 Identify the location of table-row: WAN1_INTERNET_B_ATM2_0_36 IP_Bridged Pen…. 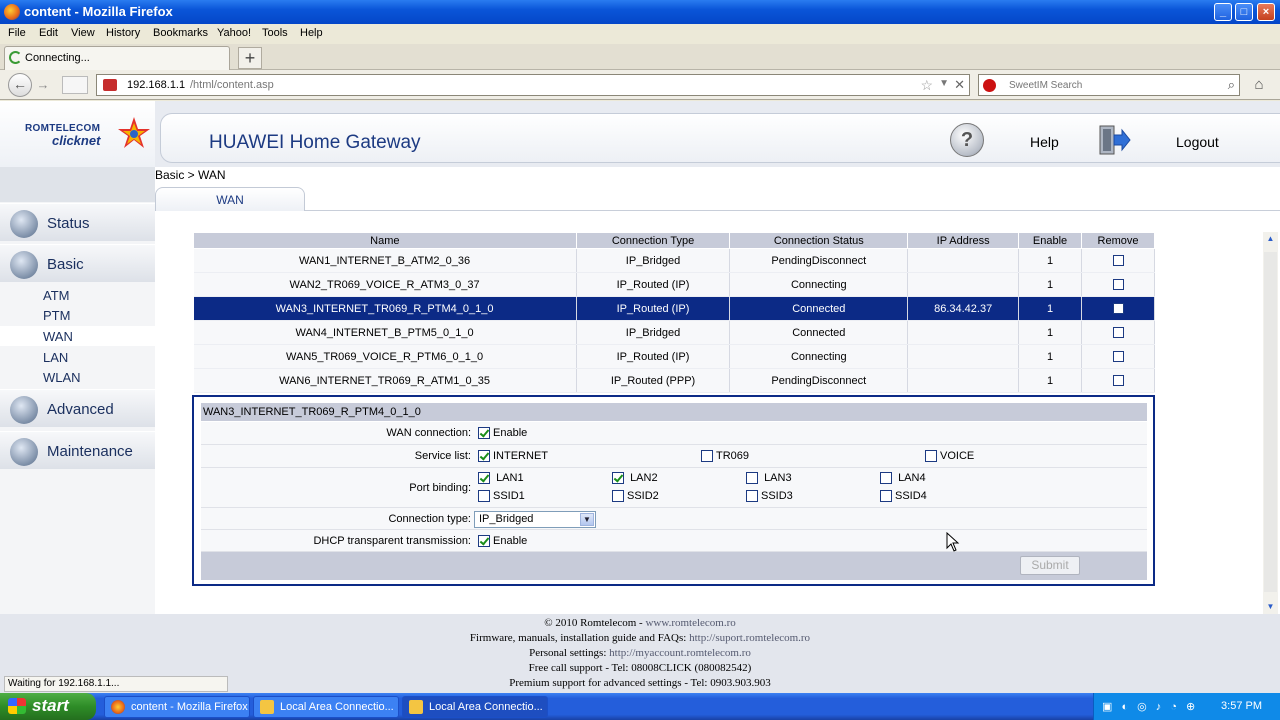
(674, 260).